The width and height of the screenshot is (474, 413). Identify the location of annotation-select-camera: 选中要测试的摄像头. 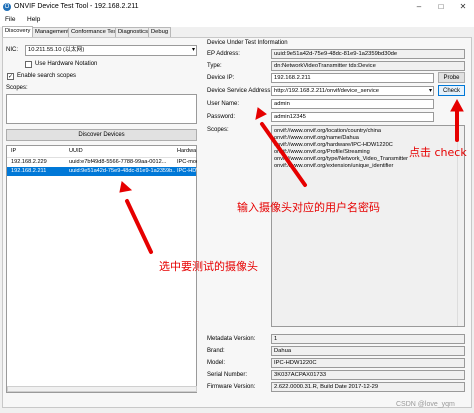
(208, 266).